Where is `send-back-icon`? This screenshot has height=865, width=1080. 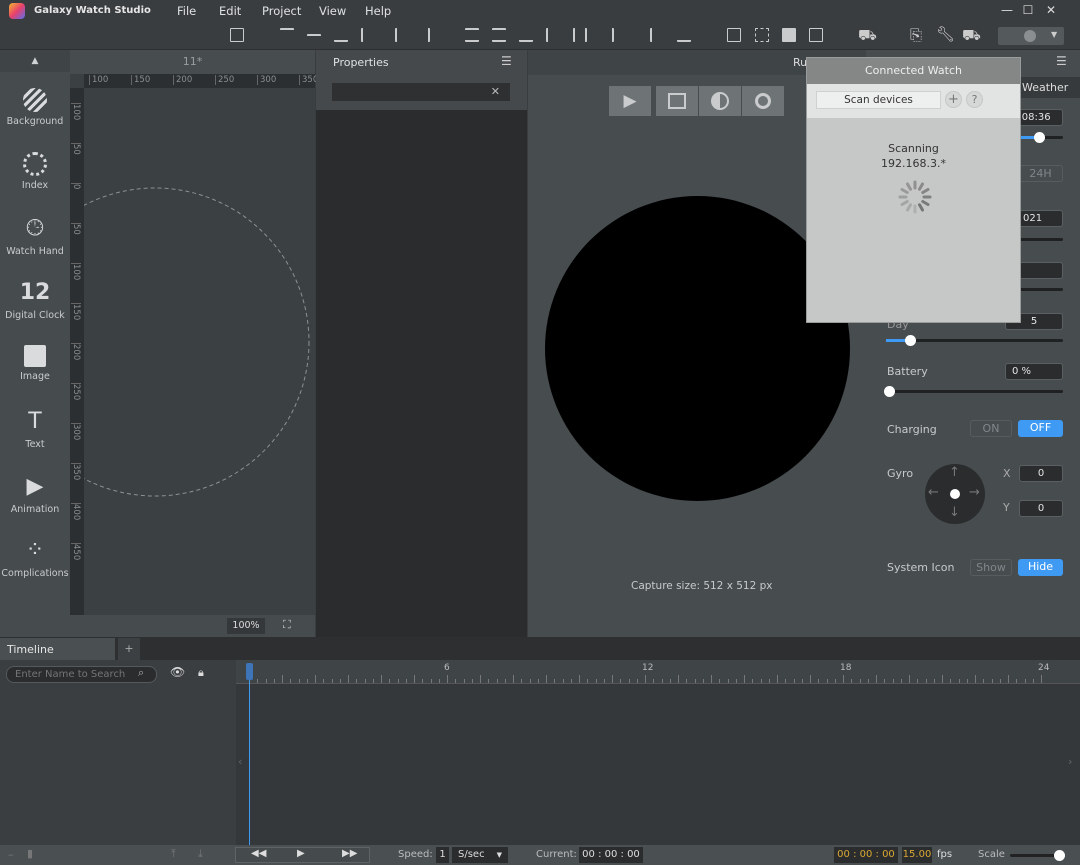
send-back-icon is located at coordinates (816, 35).